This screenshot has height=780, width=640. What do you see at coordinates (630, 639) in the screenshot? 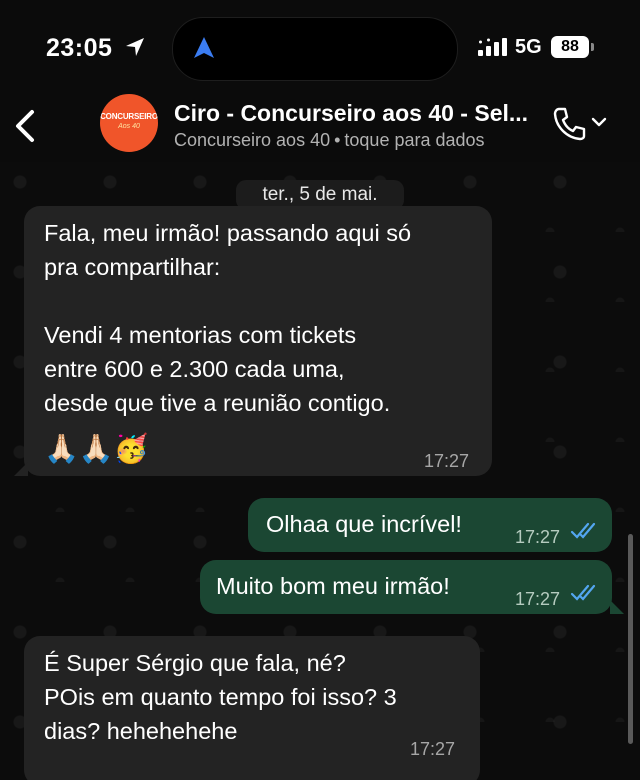
I see `scrollbar` at bounding box center [630, 639].